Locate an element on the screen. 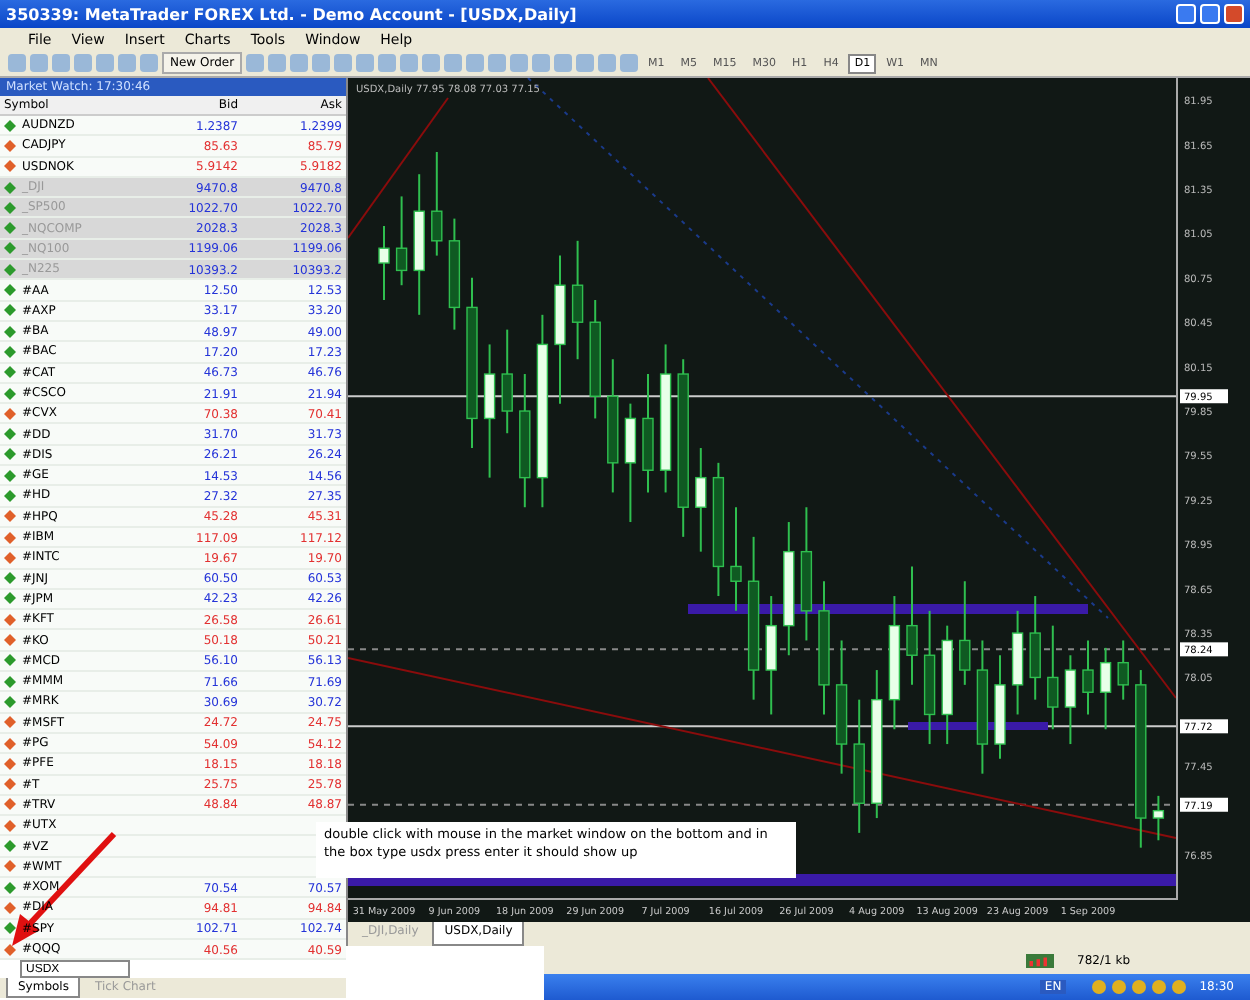 This screenshot has height=1000, width=1250. connection-bars-icon is located at coordinates (1039, 960).